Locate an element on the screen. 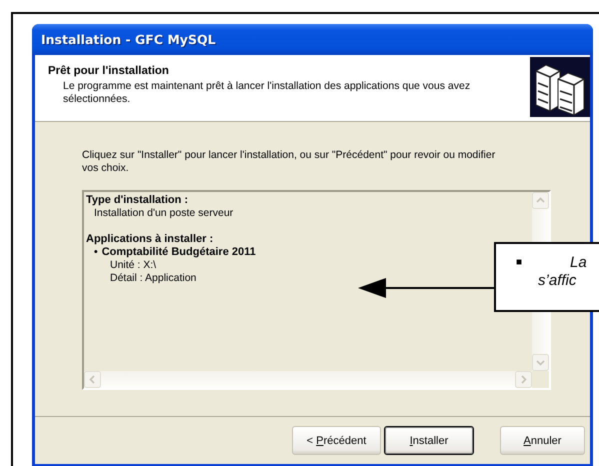 The width and height of the screenshot is (599, 466). summary-line: Unité : X:\ is located at coordinates (132, 265).